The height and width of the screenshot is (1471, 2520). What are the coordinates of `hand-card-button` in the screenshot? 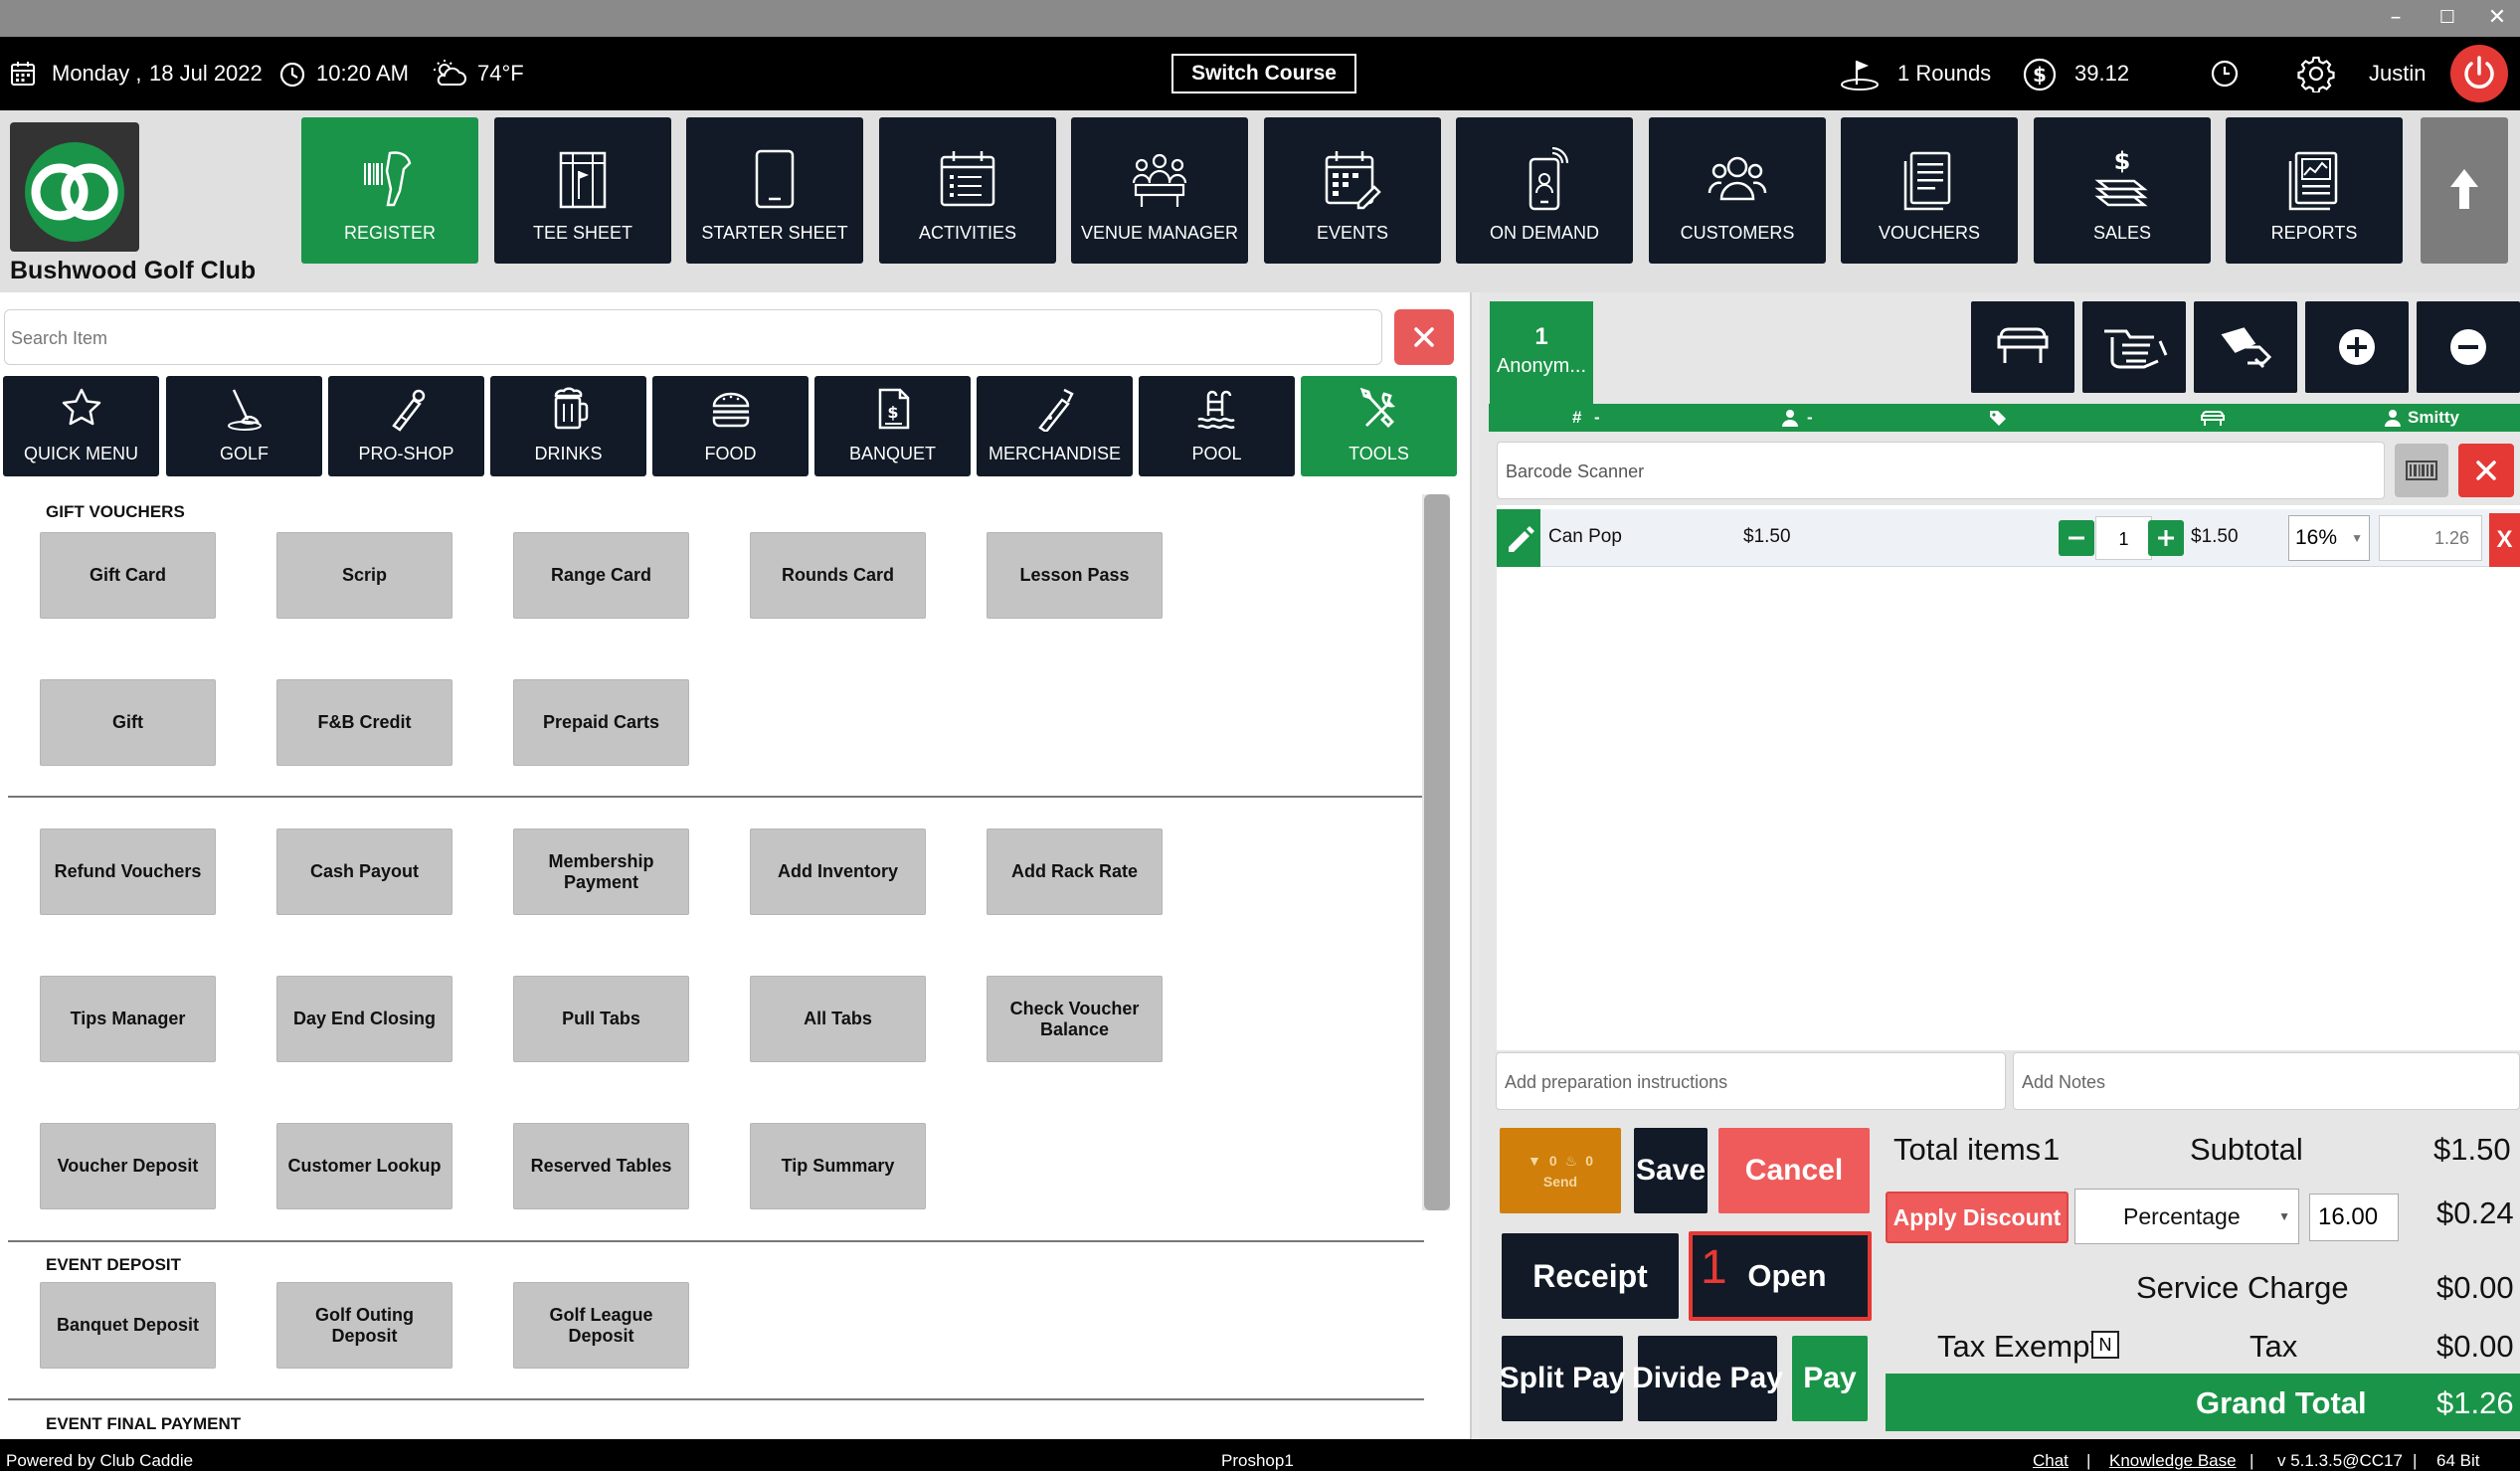 It's located at (2245, 347).